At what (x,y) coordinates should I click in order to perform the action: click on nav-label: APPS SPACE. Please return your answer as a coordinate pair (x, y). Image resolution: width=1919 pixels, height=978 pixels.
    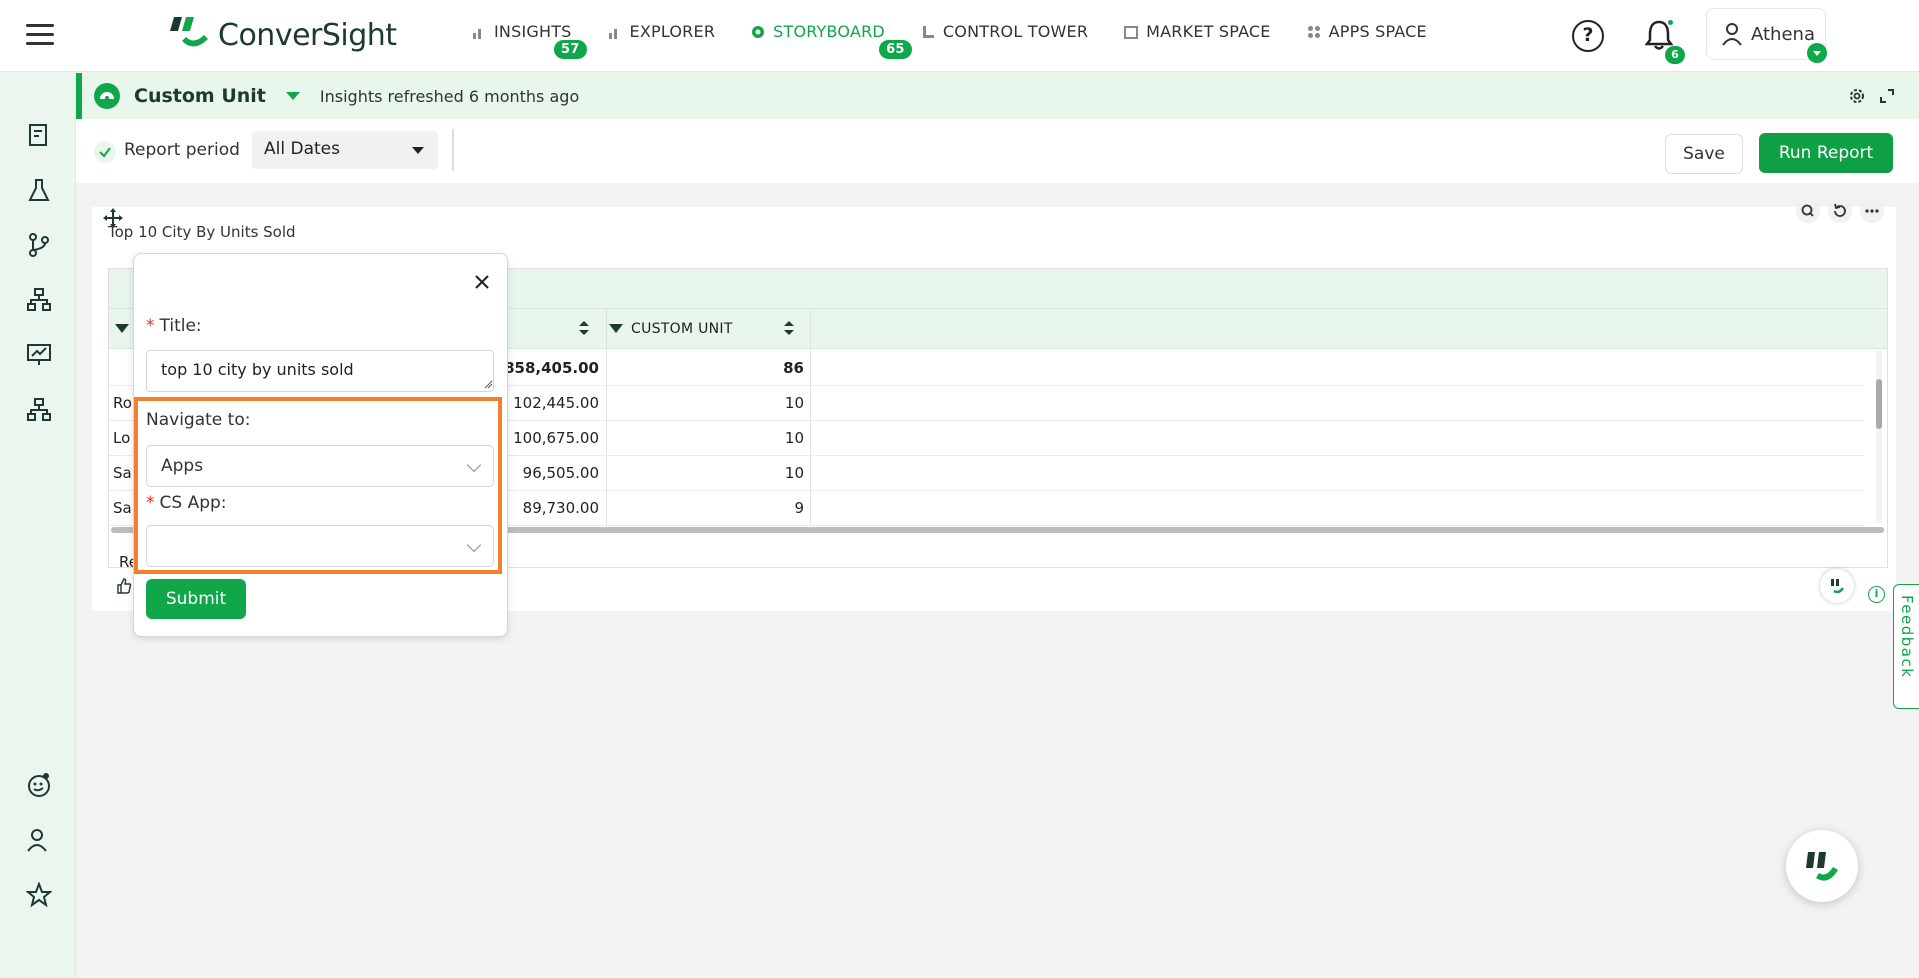
    Looking at the image, I should click on (1377, 31).